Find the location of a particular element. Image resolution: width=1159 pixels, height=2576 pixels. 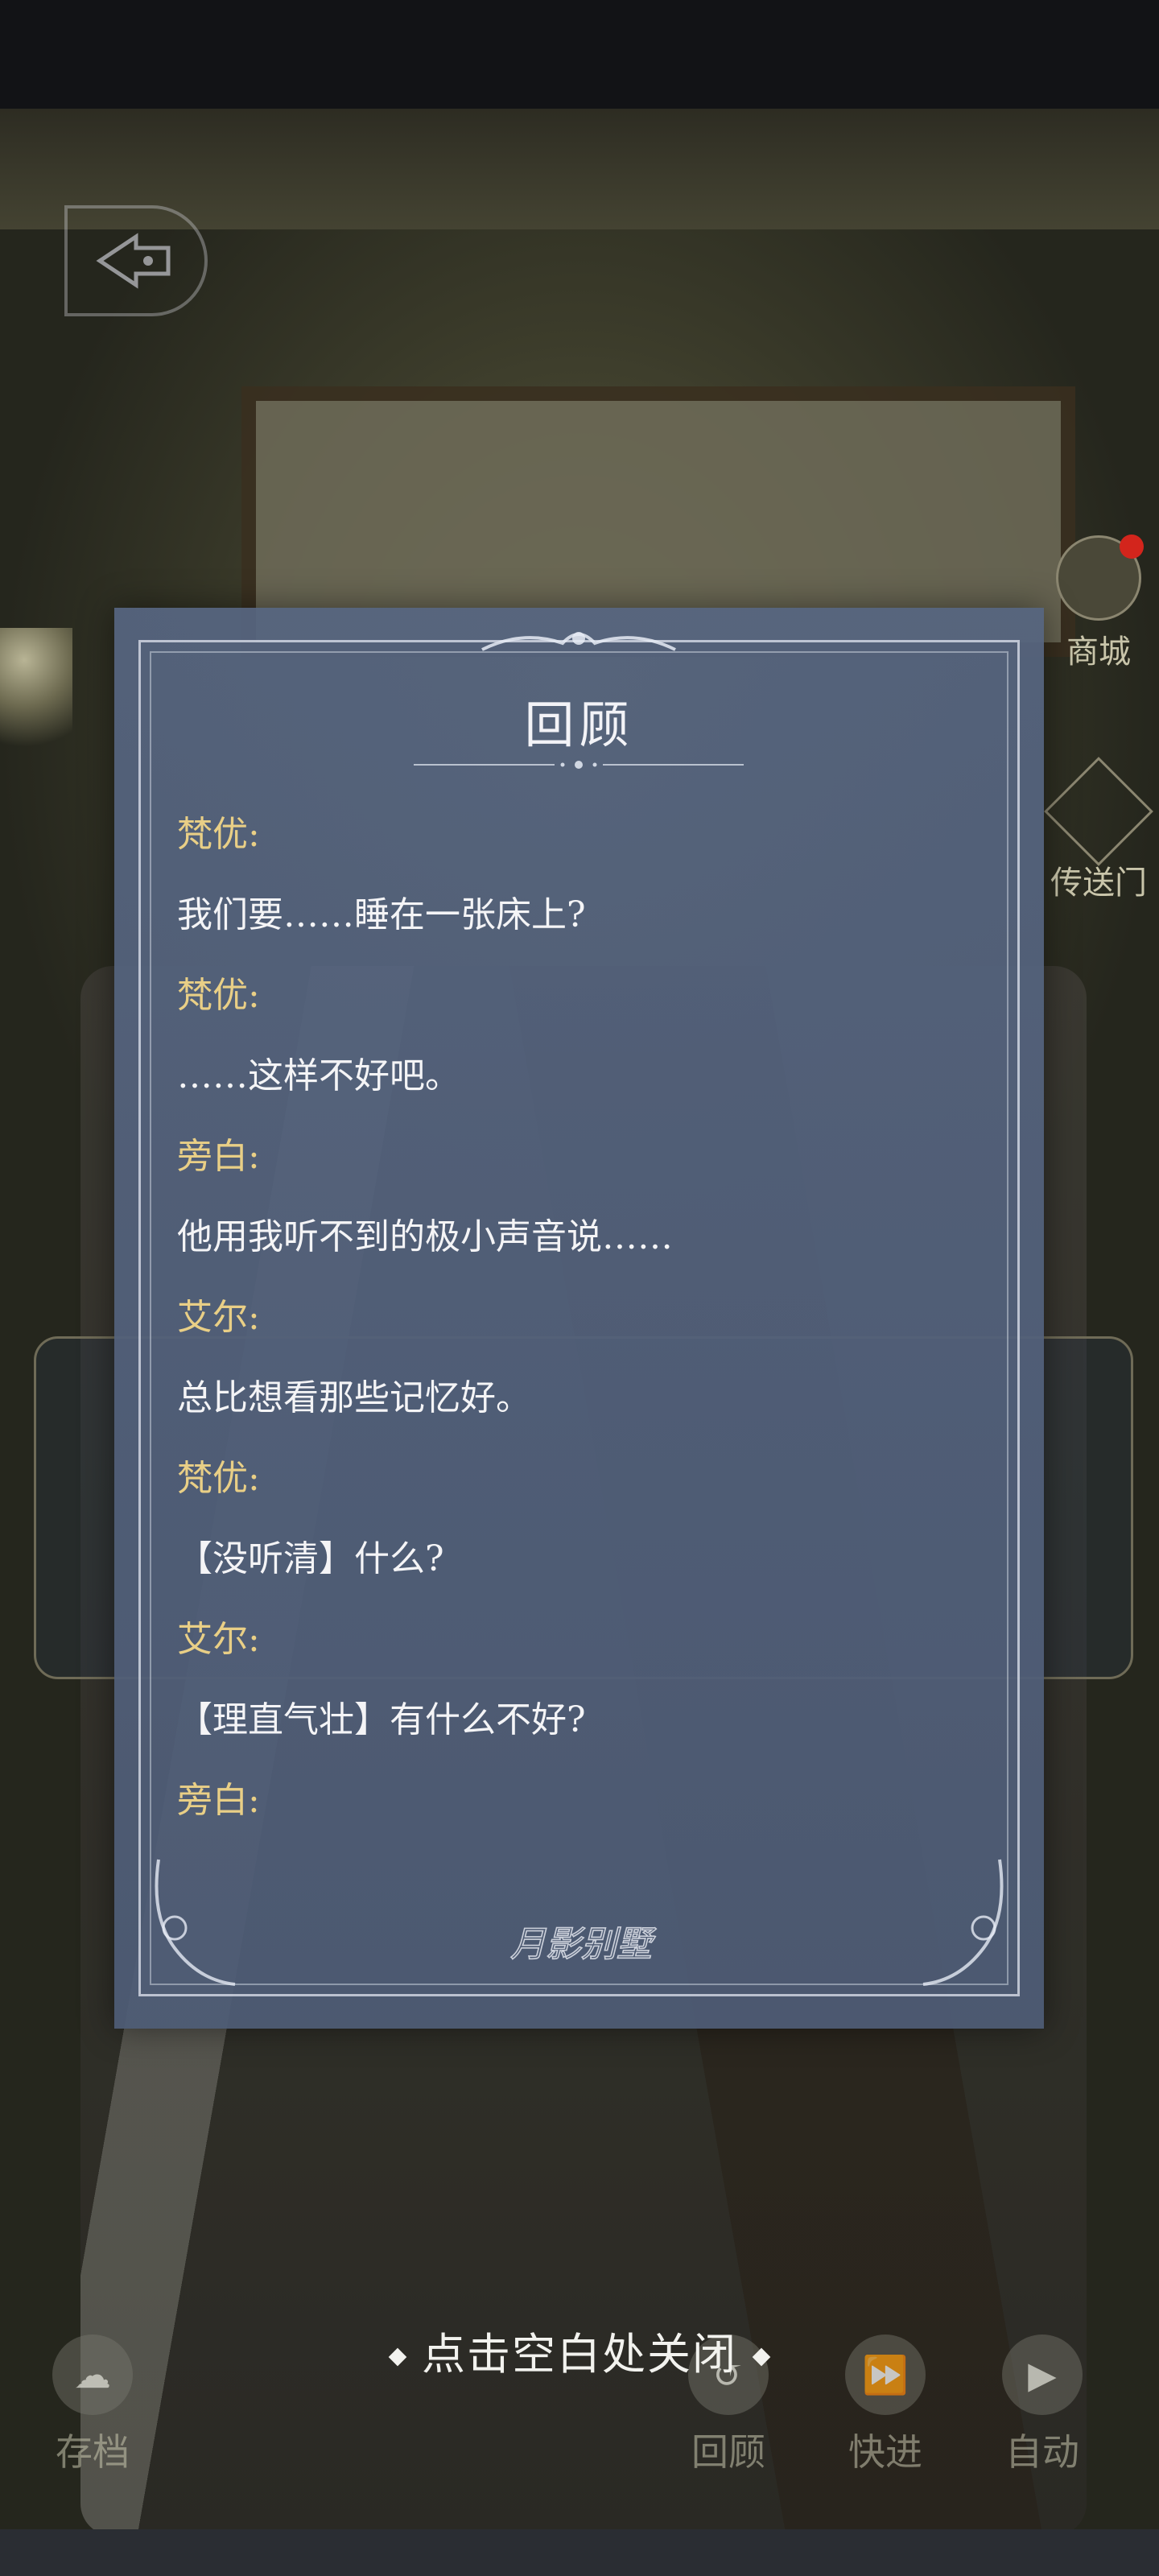

fast-forward-label: 快进 is located at coordinates (885, 2452).